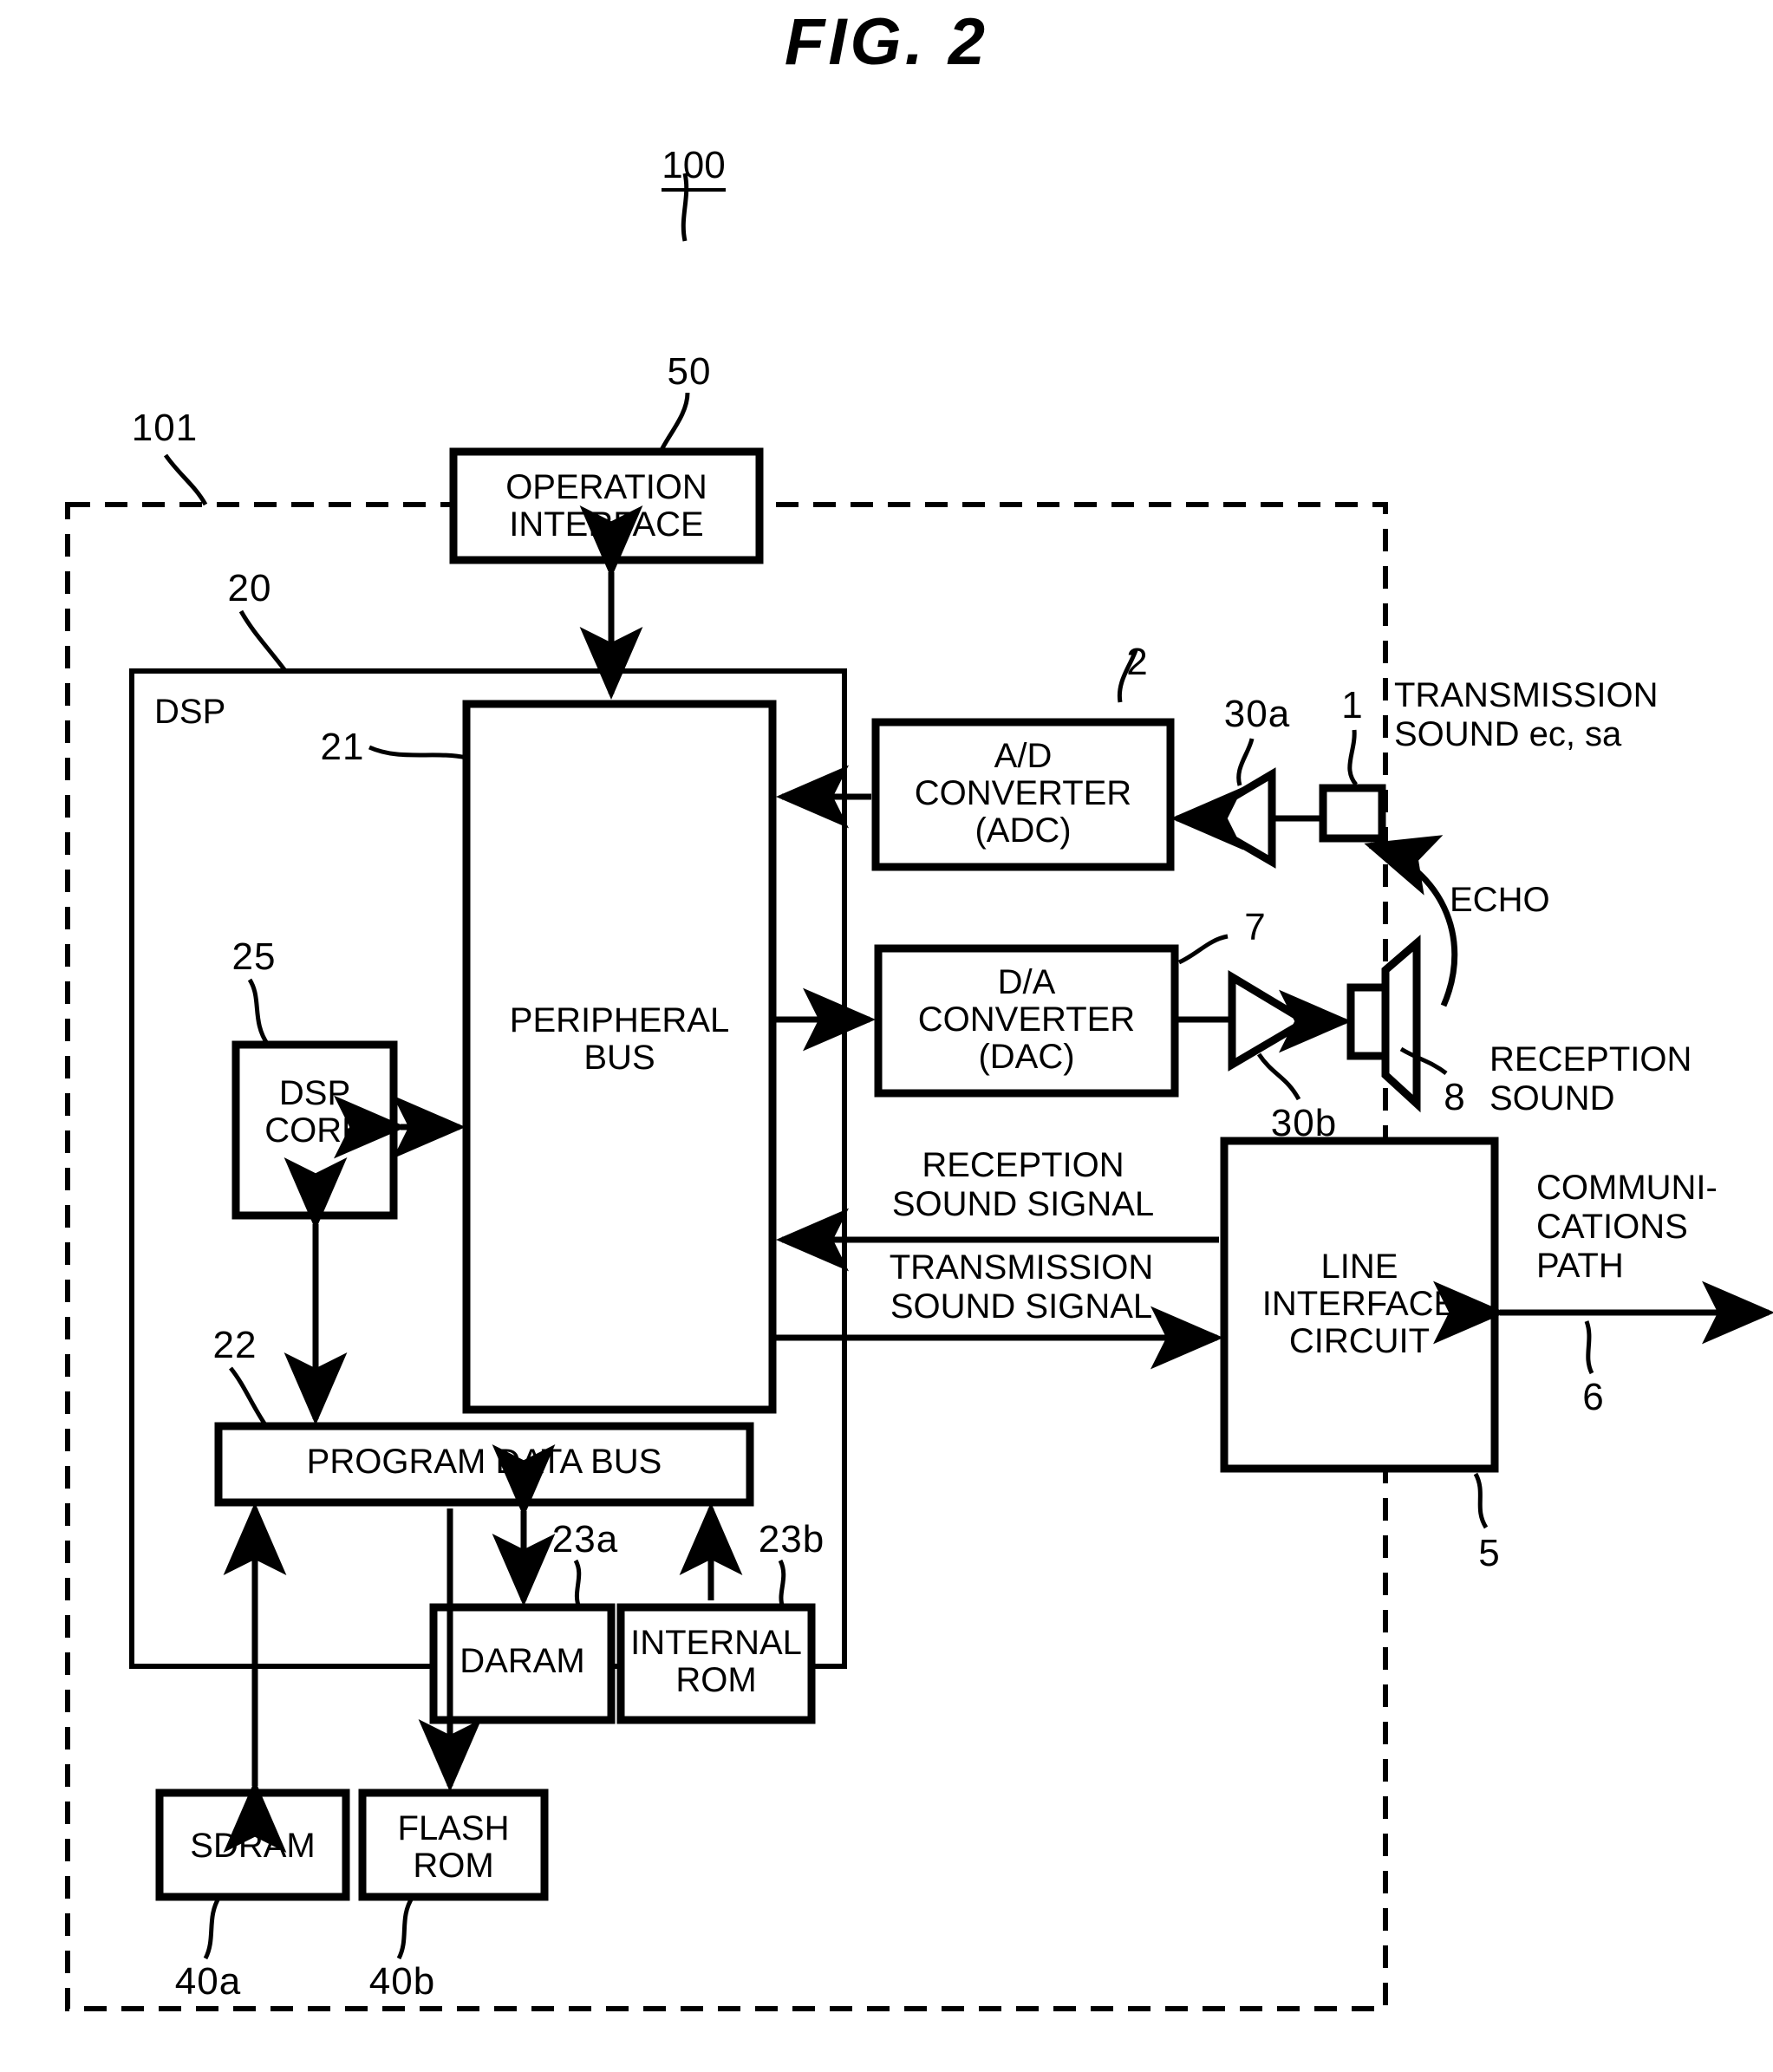 The image size is (1773, 2072). I want to click on ref-20: 20, so click(249, 588).